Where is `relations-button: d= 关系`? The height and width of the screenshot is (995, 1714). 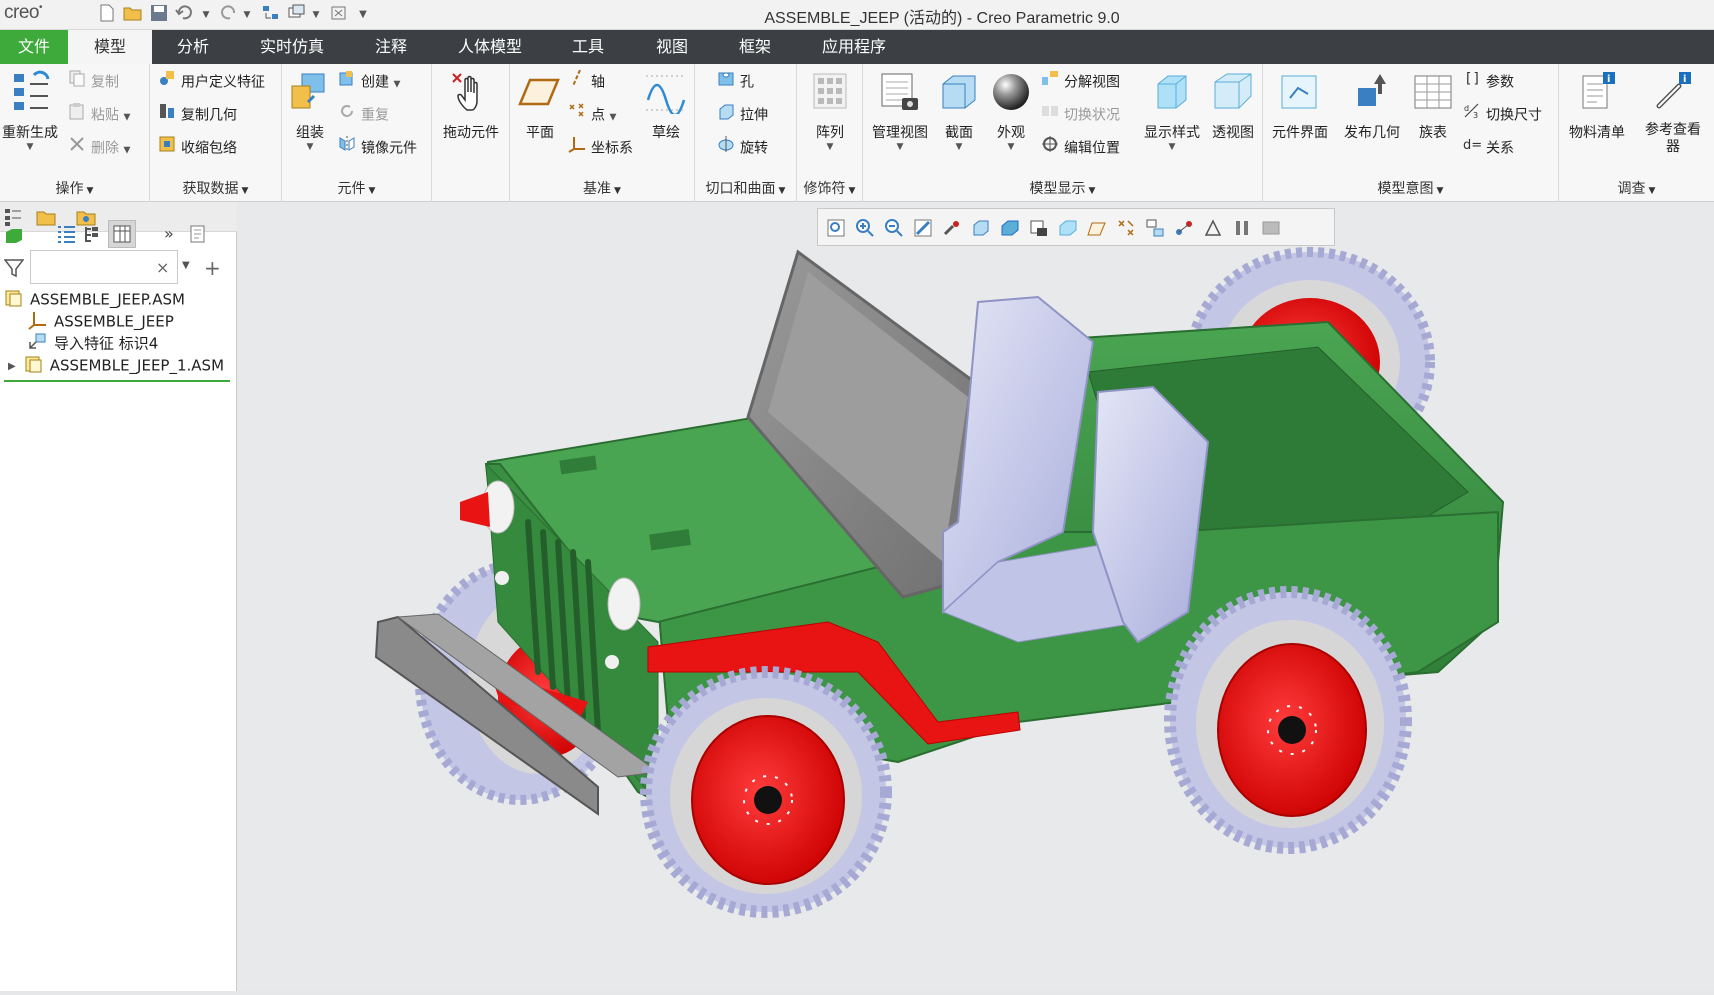
relations-button: d= 关系 is located at coordinates (1488, 148).